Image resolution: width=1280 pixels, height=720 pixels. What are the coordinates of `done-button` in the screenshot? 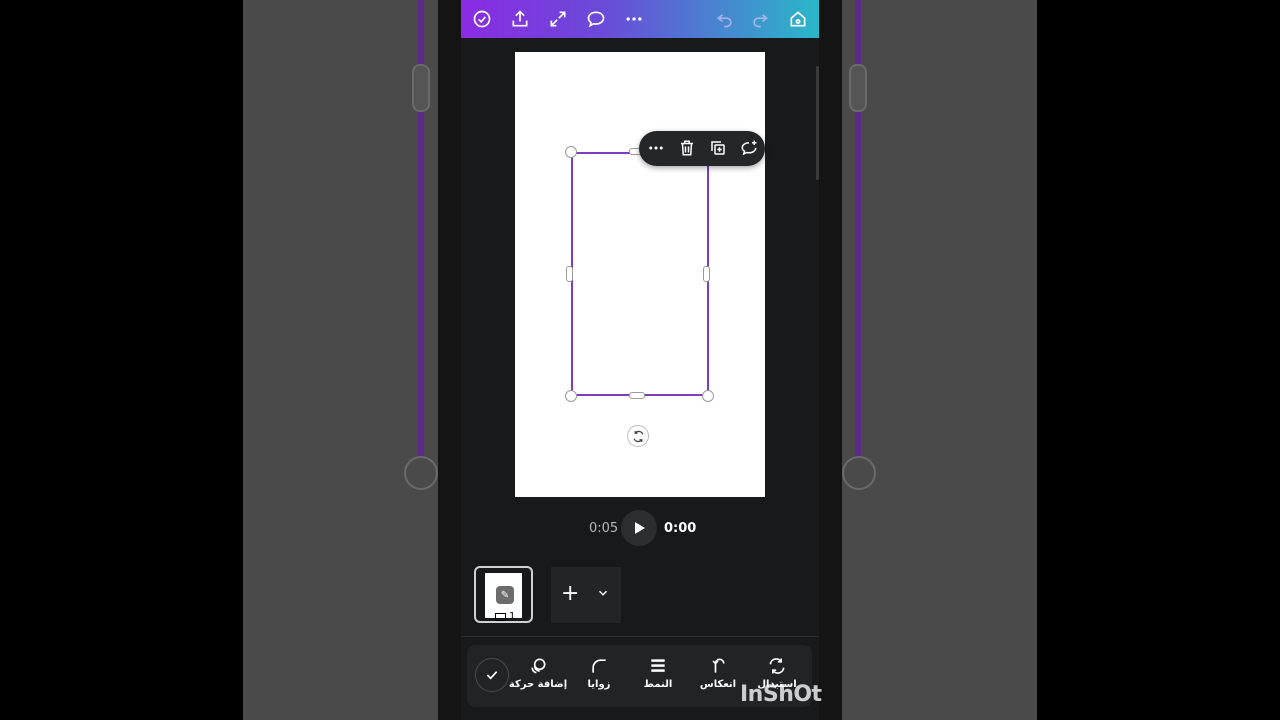 It's located at (492, 675).